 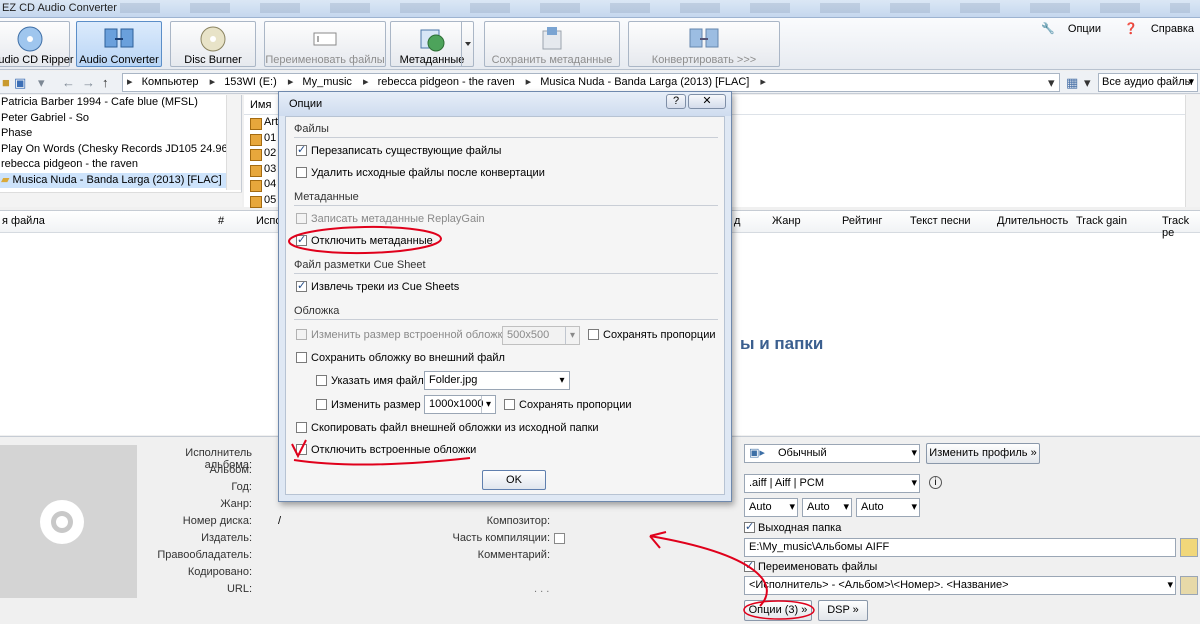 What do you see at coordinates (446, 82) in the screenshot?
I see `breadcrumb-segment: rebecca pidgeon - the raven` at bounding box center [446, 82].